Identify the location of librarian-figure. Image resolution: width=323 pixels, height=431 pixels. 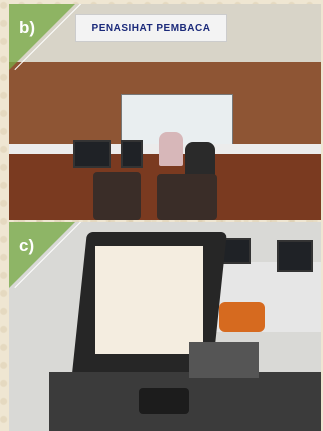
(171, 149).